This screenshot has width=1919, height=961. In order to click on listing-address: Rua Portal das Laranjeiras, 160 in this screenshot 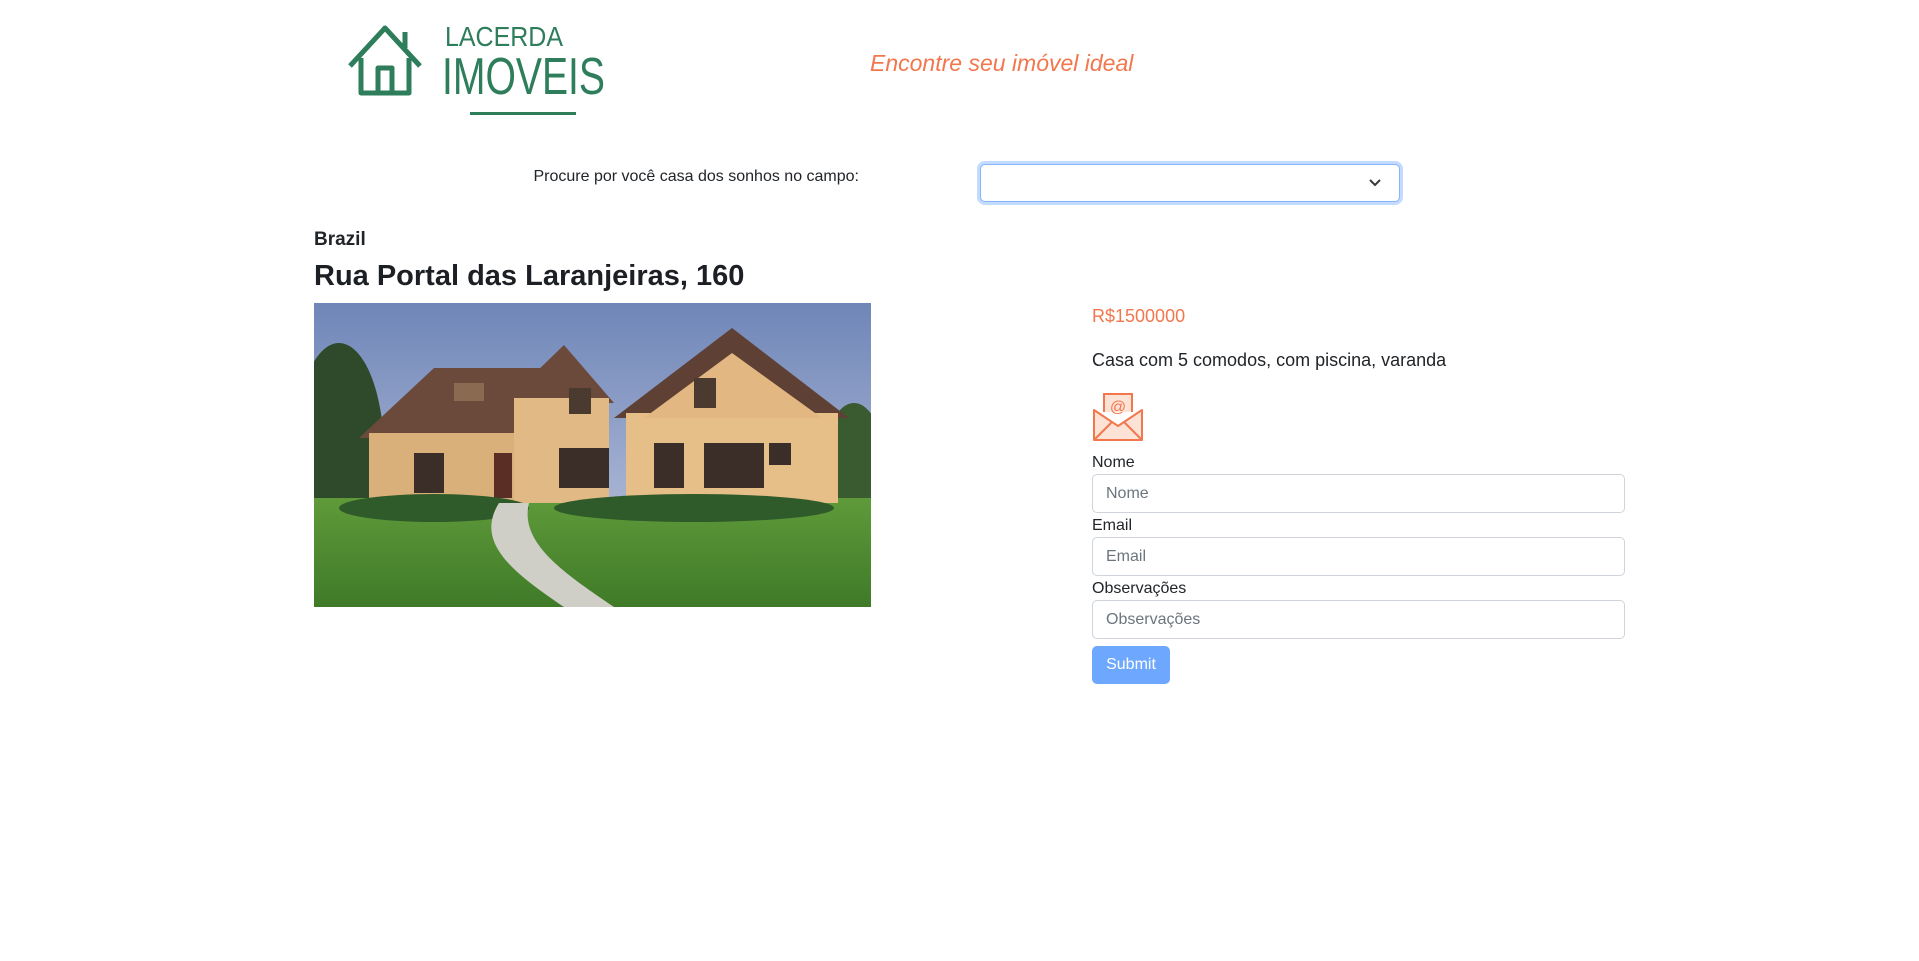, I will do `click(529, 276)`.